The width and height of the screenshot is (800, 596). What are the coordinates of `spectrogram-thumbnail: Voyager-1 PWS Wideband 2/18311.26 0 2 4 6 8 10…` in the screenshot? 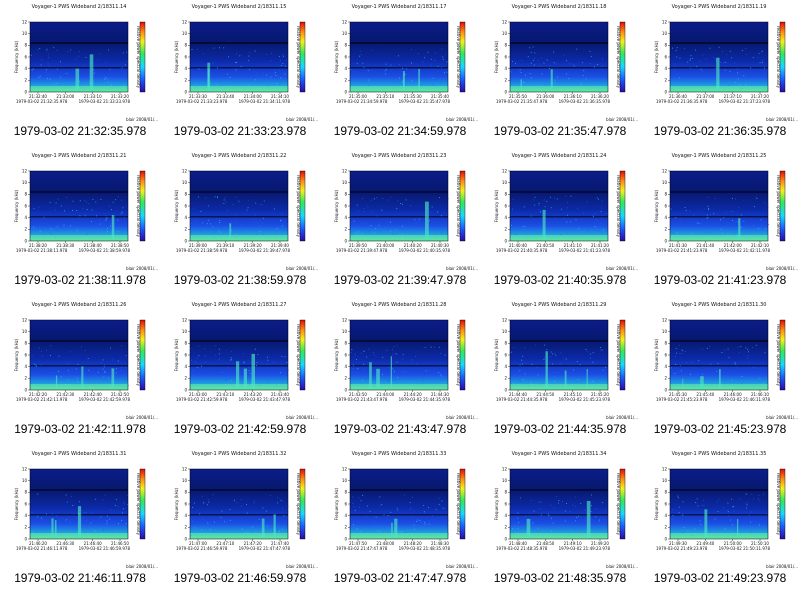 It's located at (80, 360).